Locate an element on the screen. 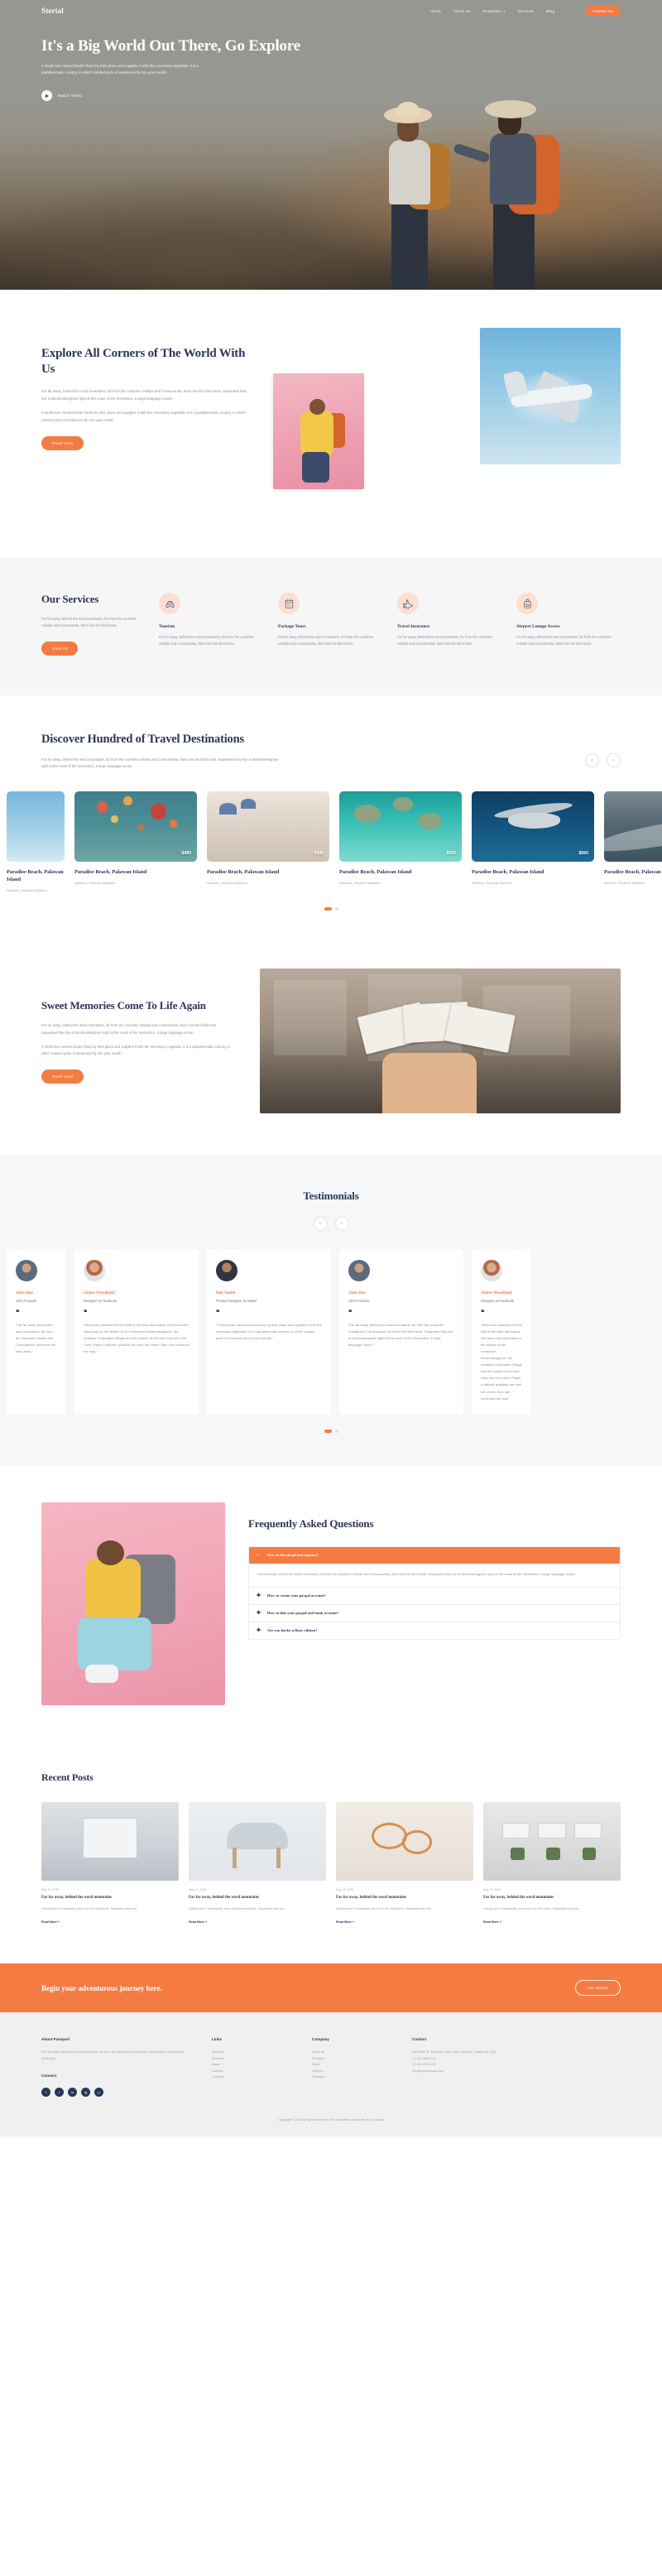 The width and height of the screenshot is (662, 2576). explore-read-more-button: Read more is located at coordinates (62, 442).